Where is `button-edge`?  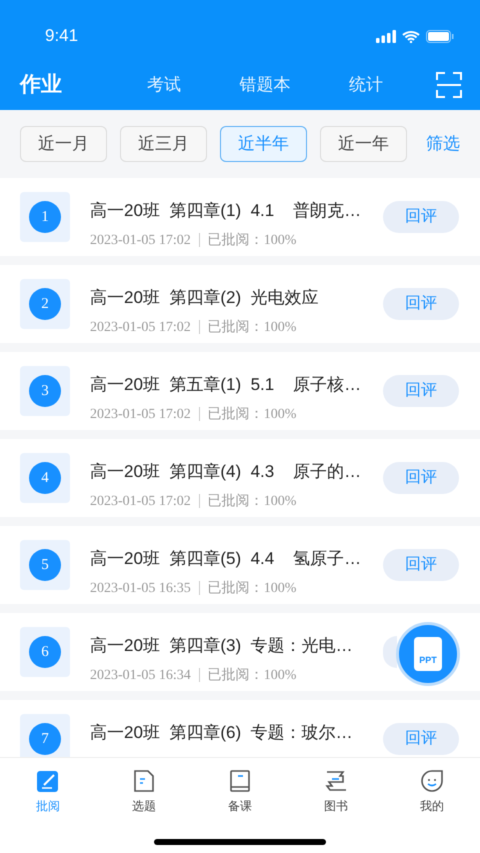 button-edge is located at coordinates (390, 652).